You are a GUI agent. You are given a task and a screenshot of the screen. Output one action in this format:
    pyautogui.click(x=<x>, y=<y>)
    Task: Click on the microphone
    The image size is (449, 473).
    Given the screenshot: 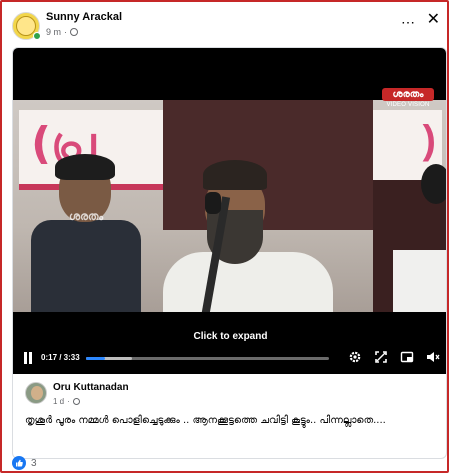 What is the action you would take?
    pyautogui.click(x=213, y=203)
    